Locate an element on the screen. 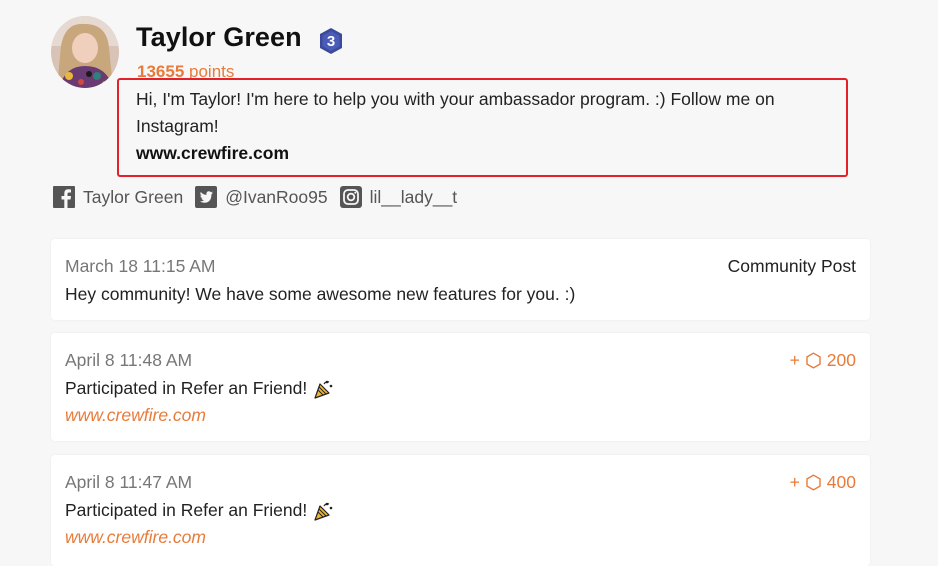 This screenshot has width=938, height=566. level-number: 3 is located at coordinates (331, 41).